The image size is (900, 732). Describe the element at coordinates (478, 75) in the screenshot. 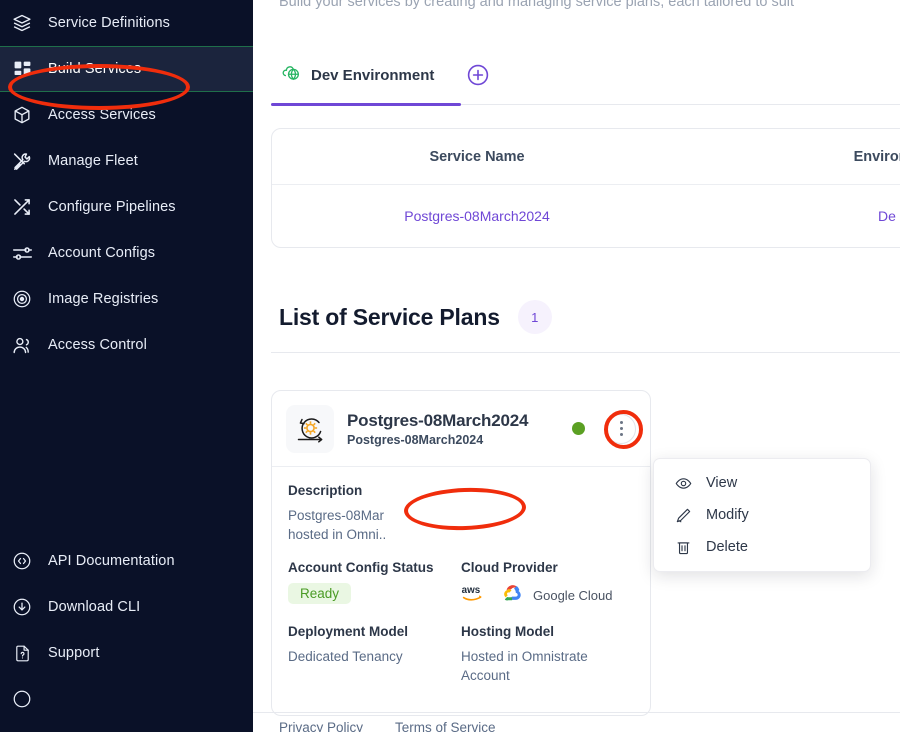

I see `plus-circle-icon` at that location.